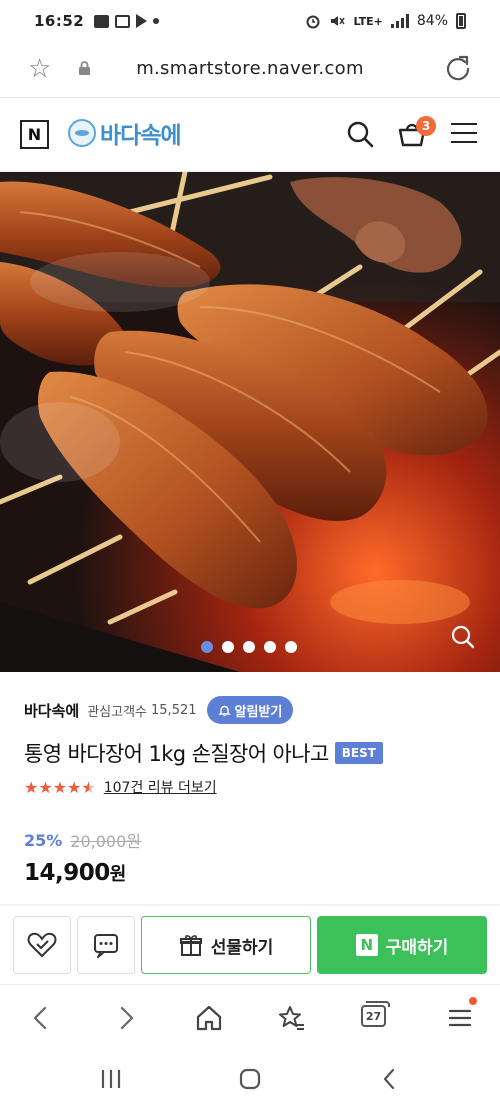 The width and height of the screenshot is (500, 1111). What do you see at coordinates (102, 21) in the screenshot?
I see `image-notification-icon` at bounding box center [102, 21].